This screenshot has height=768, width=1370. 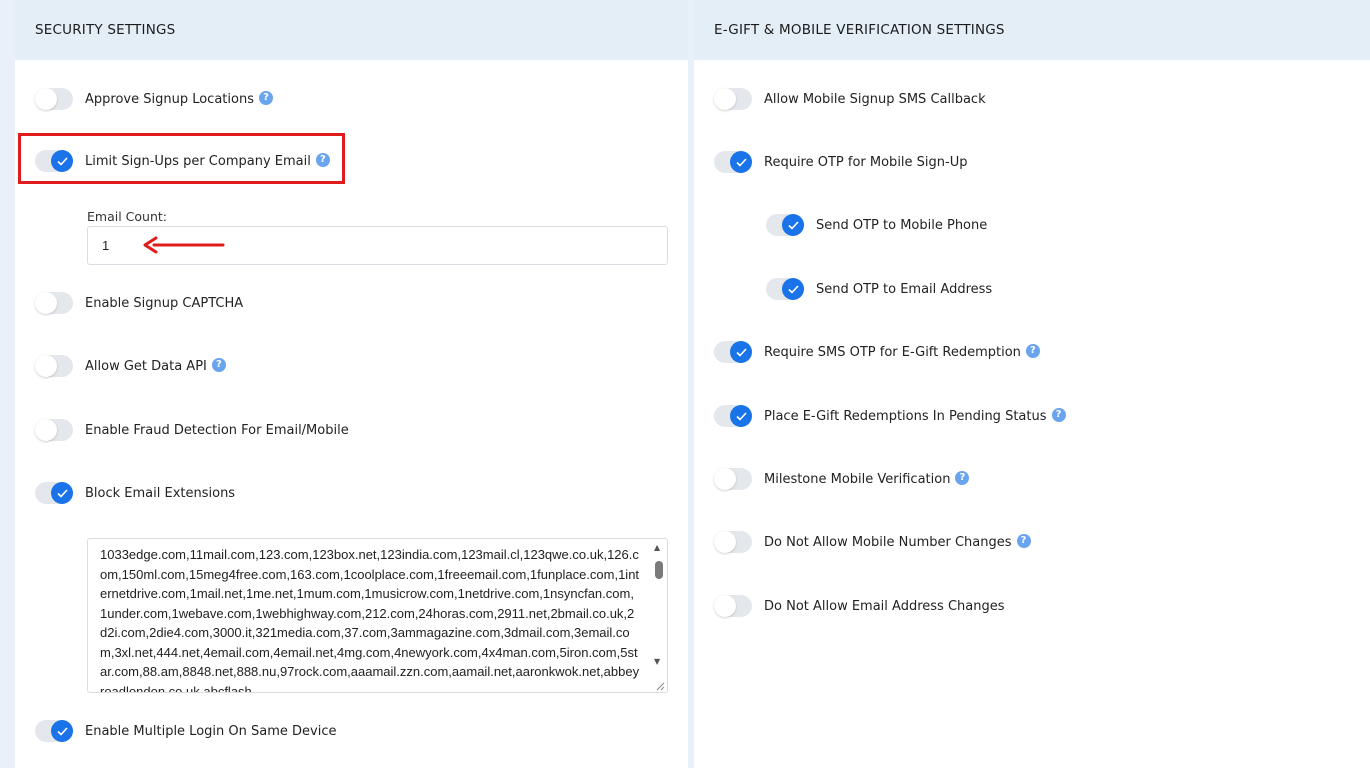 I want to click on setting-label: Approve Signup Locations, so click(x=169, y=99).